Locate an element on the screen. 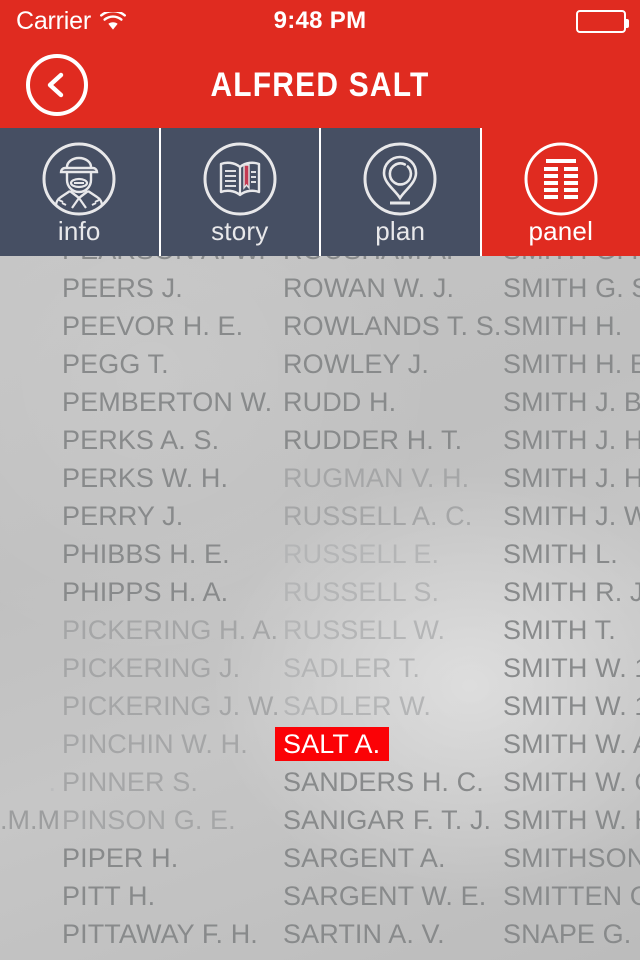 The image size is (640, 960). name-entry: PICKERING J. is located at coordinates (137, 668).